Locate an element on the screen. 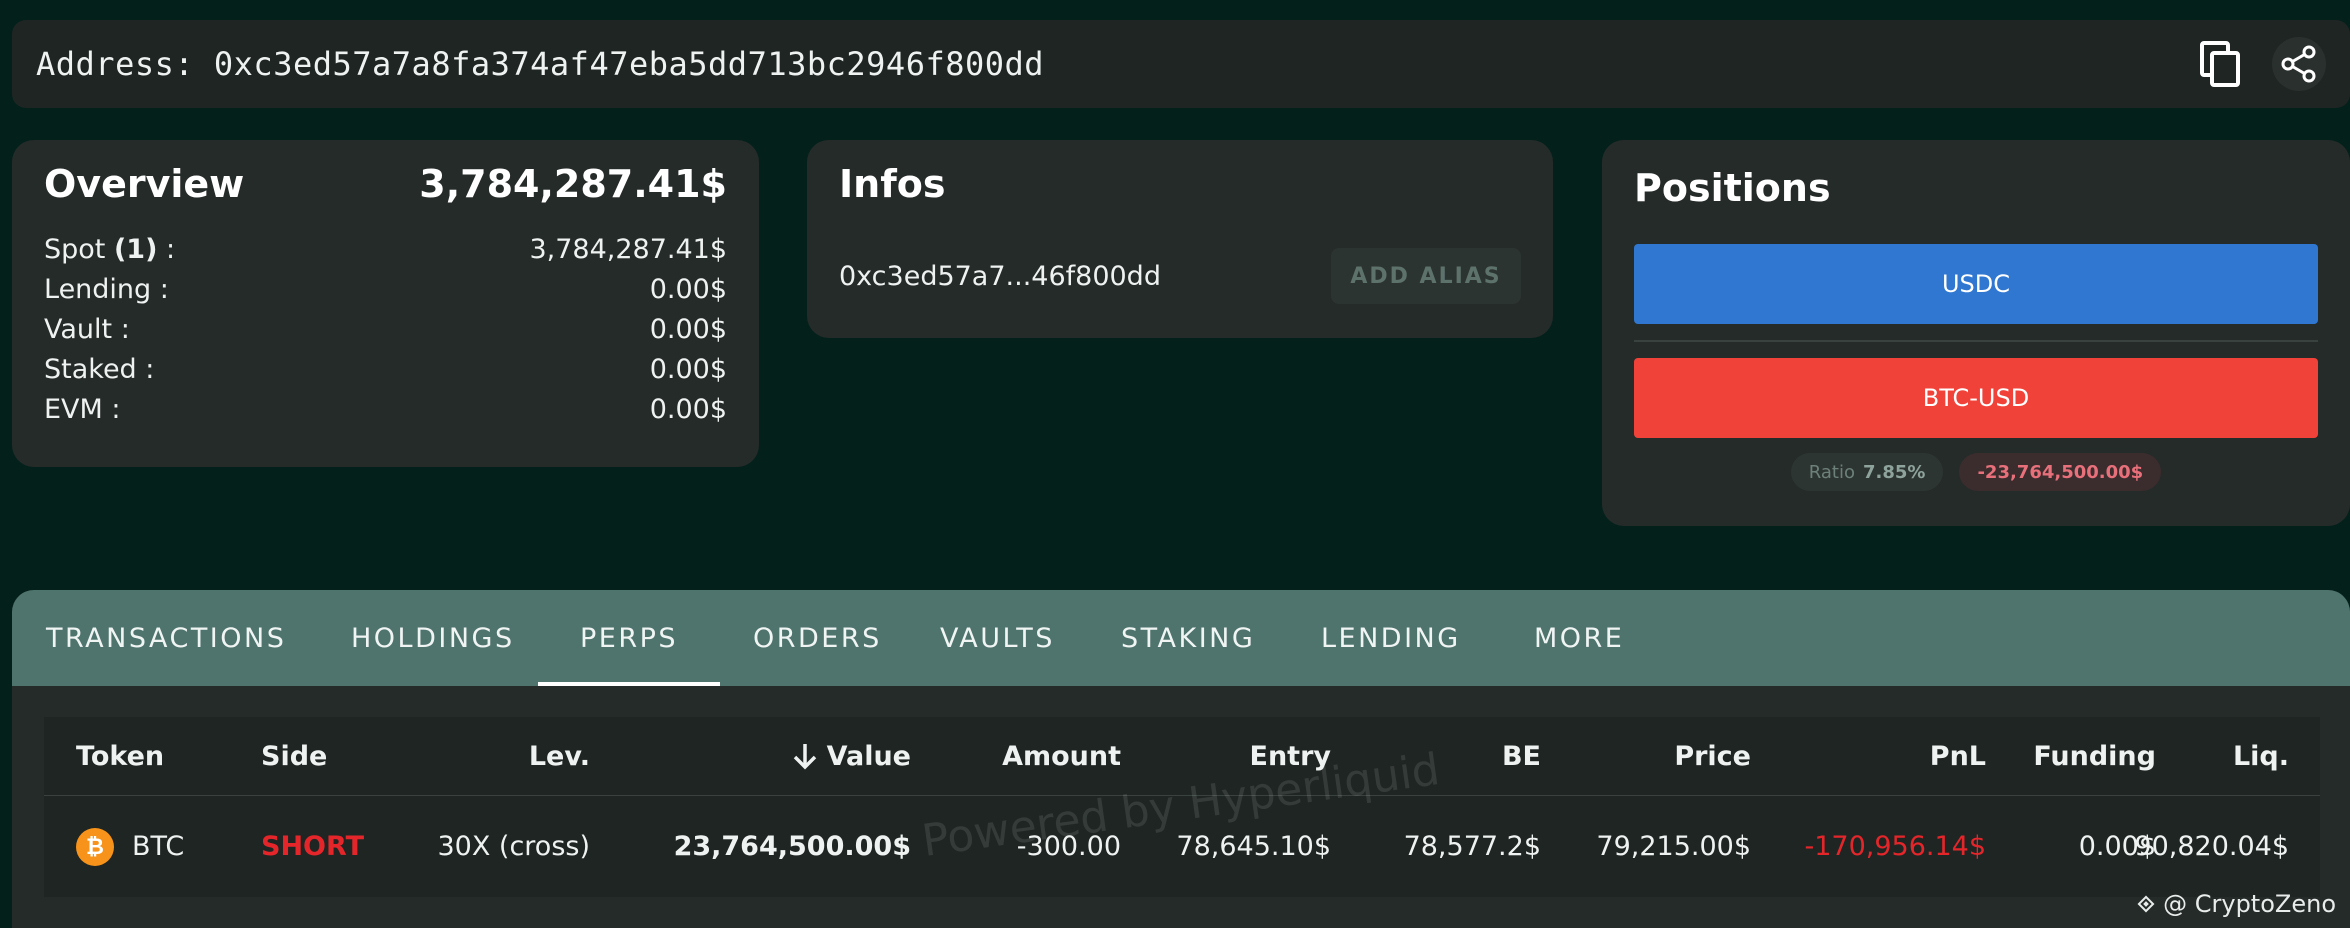  share-button is located at coordinates (2299, 64).